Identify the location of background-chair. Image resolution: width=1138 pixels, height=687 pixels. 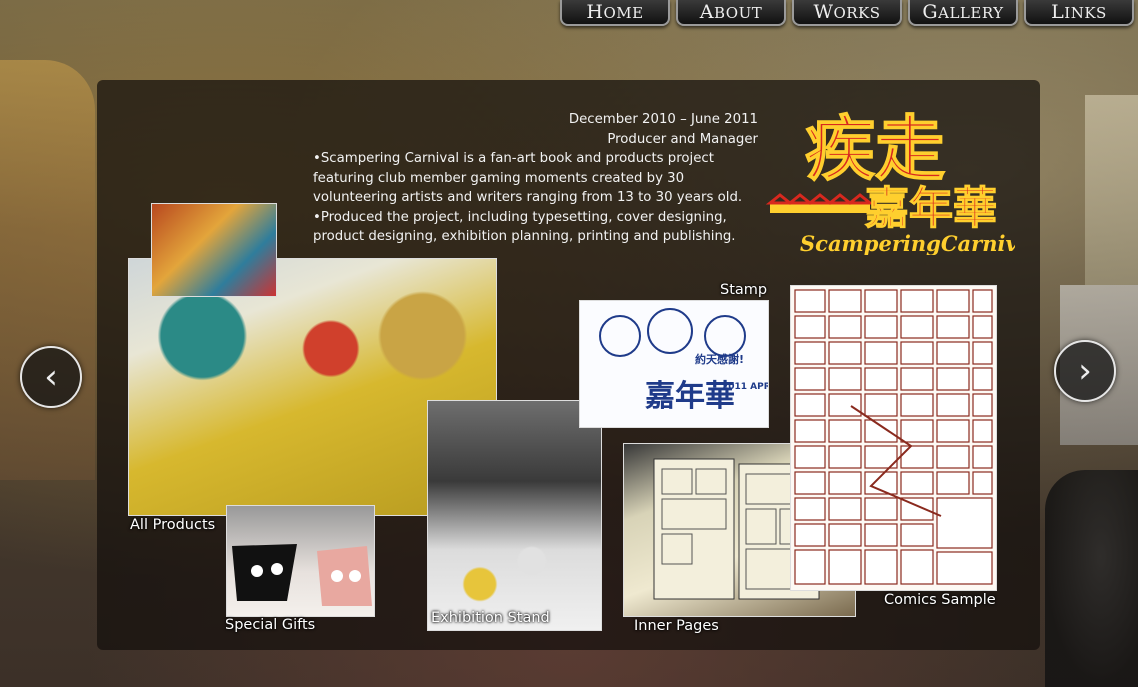
(1091, 578).